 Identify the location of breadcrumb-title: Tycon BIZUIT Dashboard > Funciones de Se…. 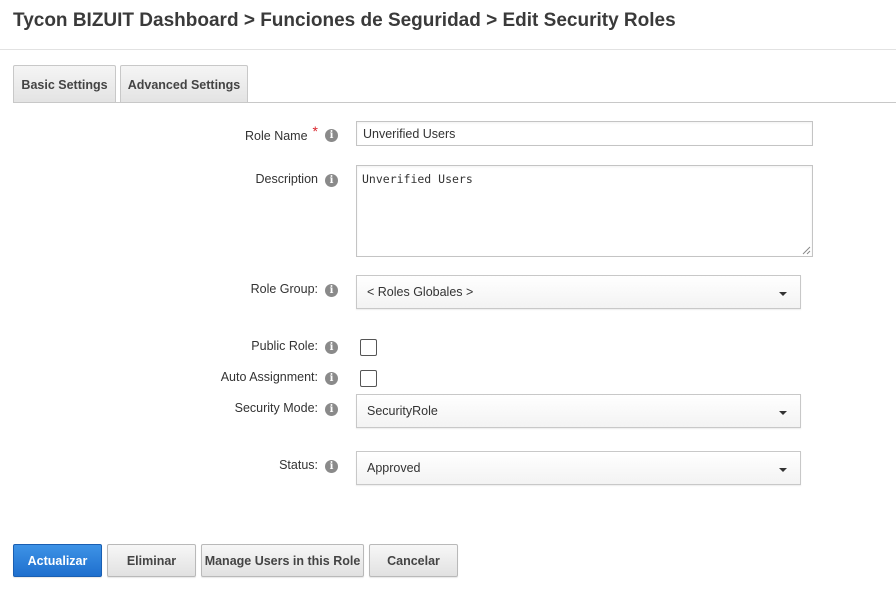
(344, 20).